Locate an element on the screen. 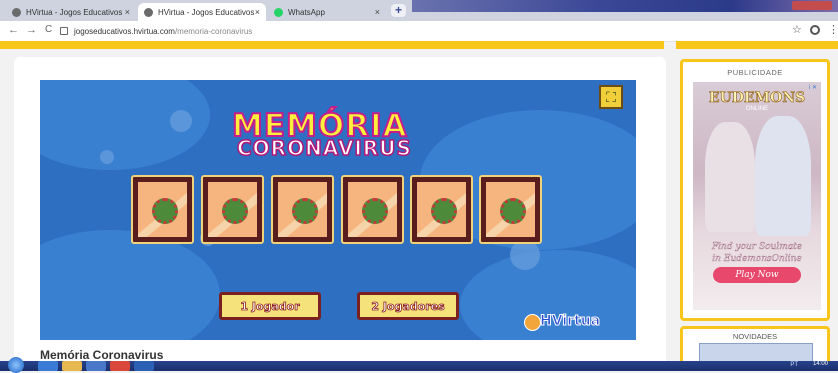  ad-play-now-button: Play Now is located at coordinates (757, 275).